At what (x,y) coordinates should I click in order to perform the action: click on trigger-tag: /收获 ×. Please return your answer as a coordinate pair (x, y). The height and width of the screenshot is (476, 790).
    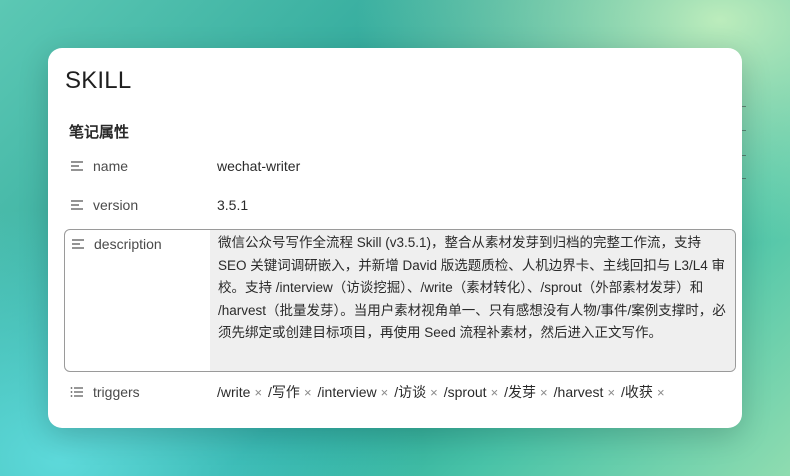
    Looking at the image, I should click on (642, 392).